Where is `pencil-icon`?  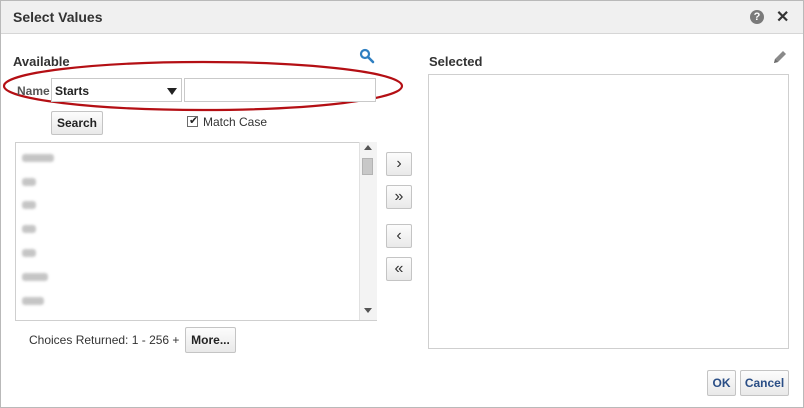 pencil-icon is located at coordinates (780, 57).